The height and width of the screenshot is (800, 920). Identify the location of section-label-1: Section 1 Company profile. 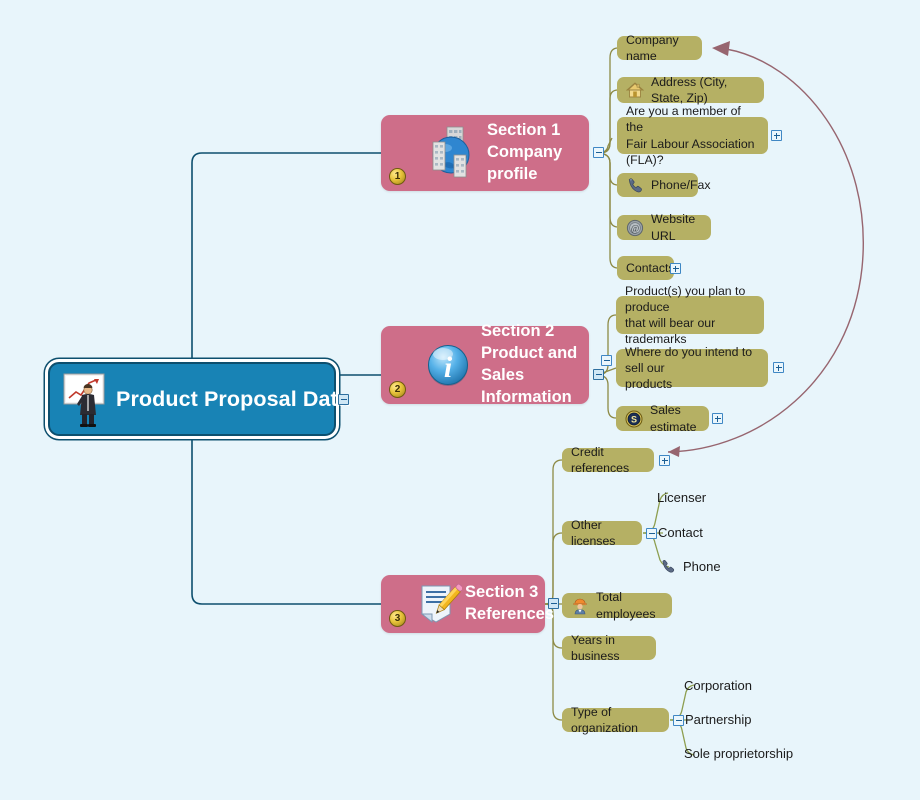
(525, 152).